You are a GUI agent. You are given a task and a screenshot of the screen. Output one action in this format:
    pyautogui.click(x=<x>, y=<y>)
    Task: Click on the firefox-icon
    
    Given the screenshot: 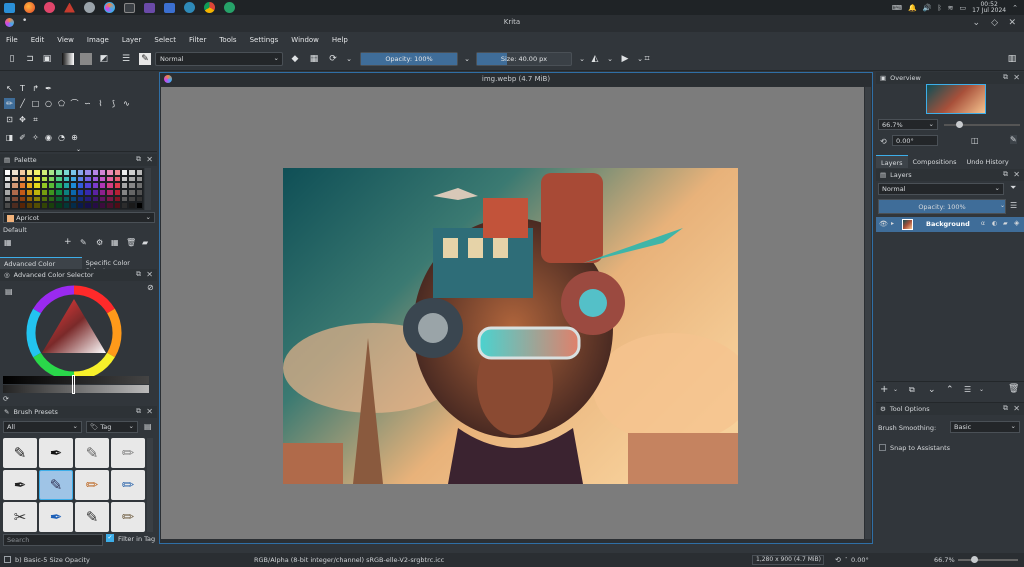 What is the action you would take?
    pyautogui.click(x=29, y=7)
    